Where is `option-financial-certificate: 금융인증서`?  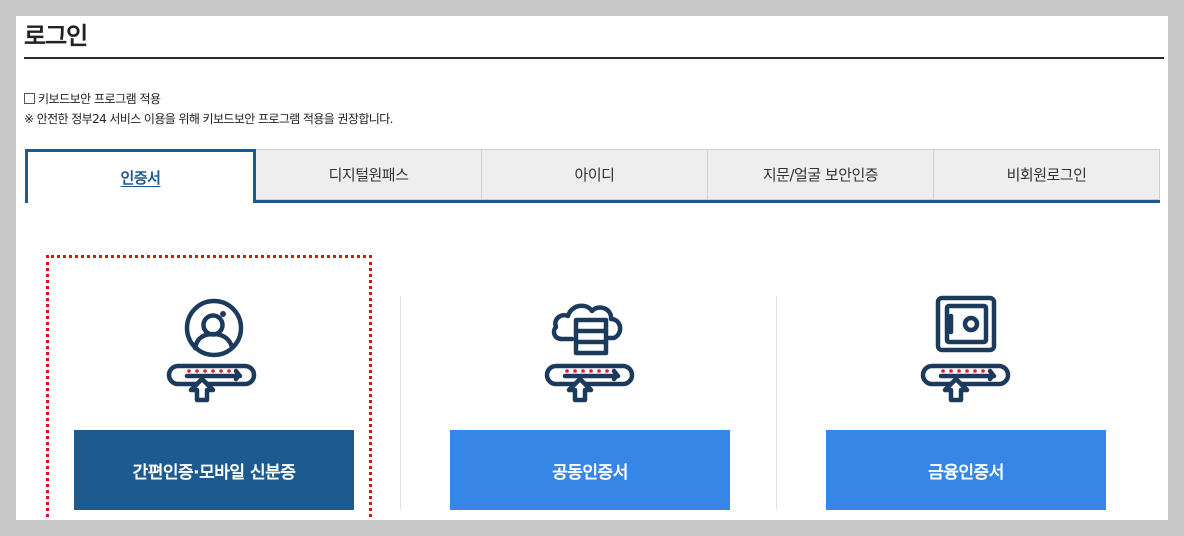 option-financial-certificate: 금융인증서 is located at coordinates (966, 385).